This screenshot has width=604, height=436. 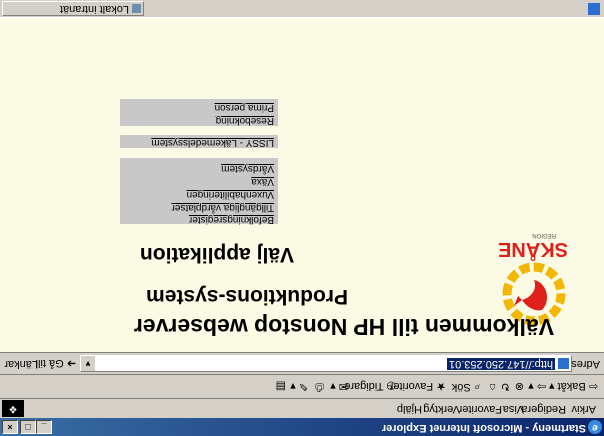 What do you see at coordinates (441, 409) in the screenshot?
I see `menu-verktyg: Verktyg` at bounding box center [441, 409].